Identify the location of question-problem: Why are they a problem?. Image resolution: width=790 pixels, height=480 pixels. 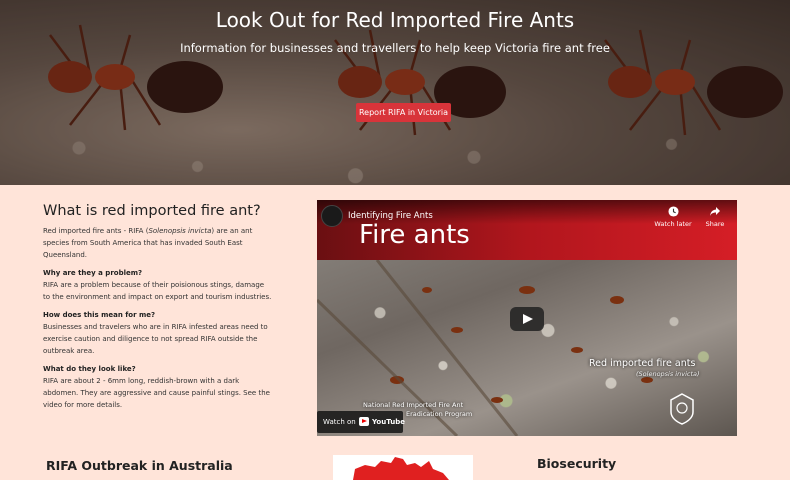
(93, 273).